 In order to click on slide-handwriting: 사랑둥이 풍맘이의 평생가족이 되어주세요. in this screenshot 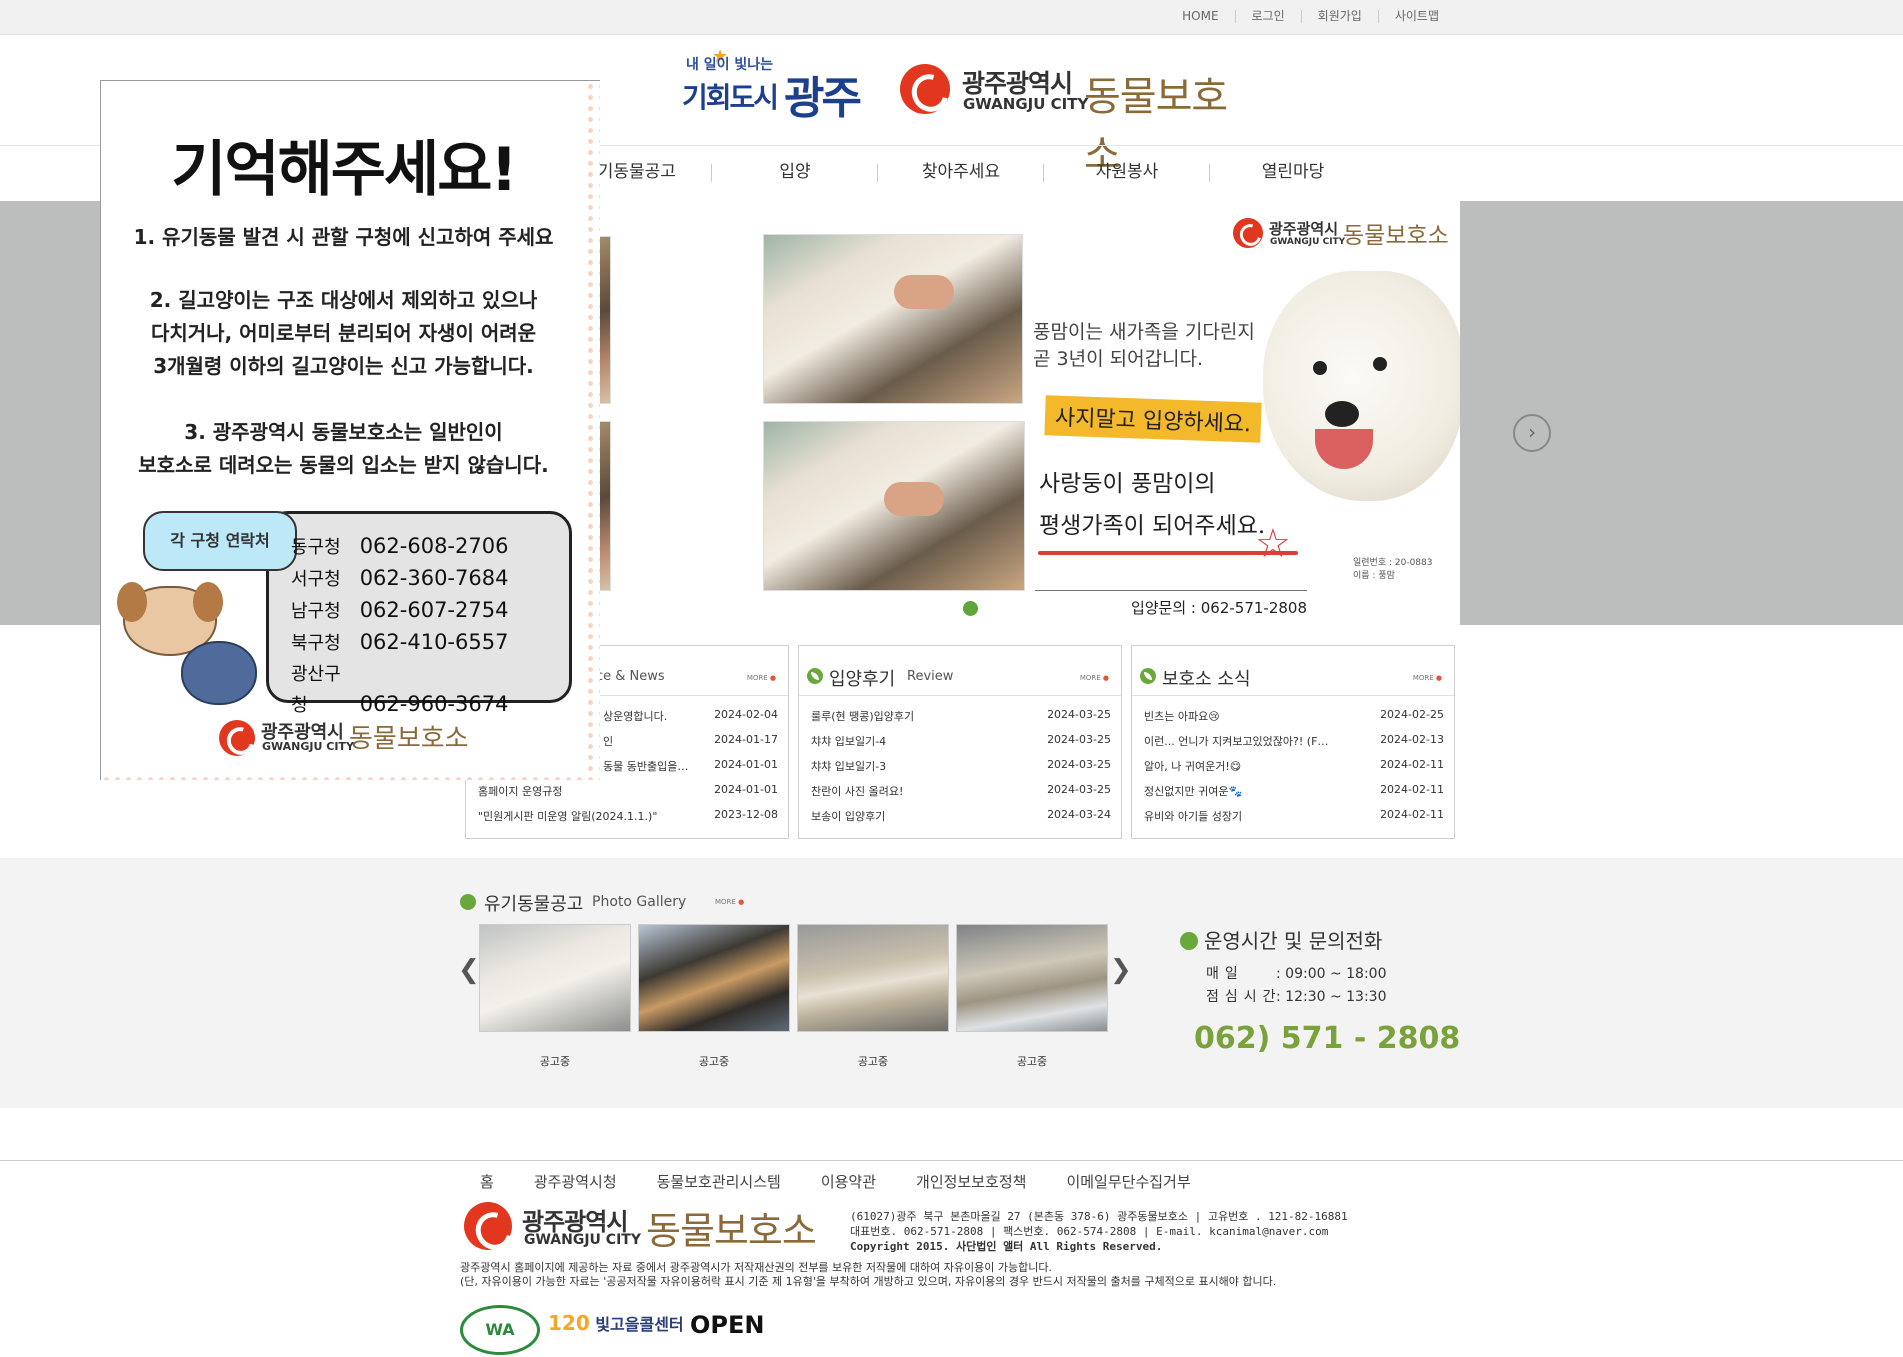, I will do `click(1152, 505)`.